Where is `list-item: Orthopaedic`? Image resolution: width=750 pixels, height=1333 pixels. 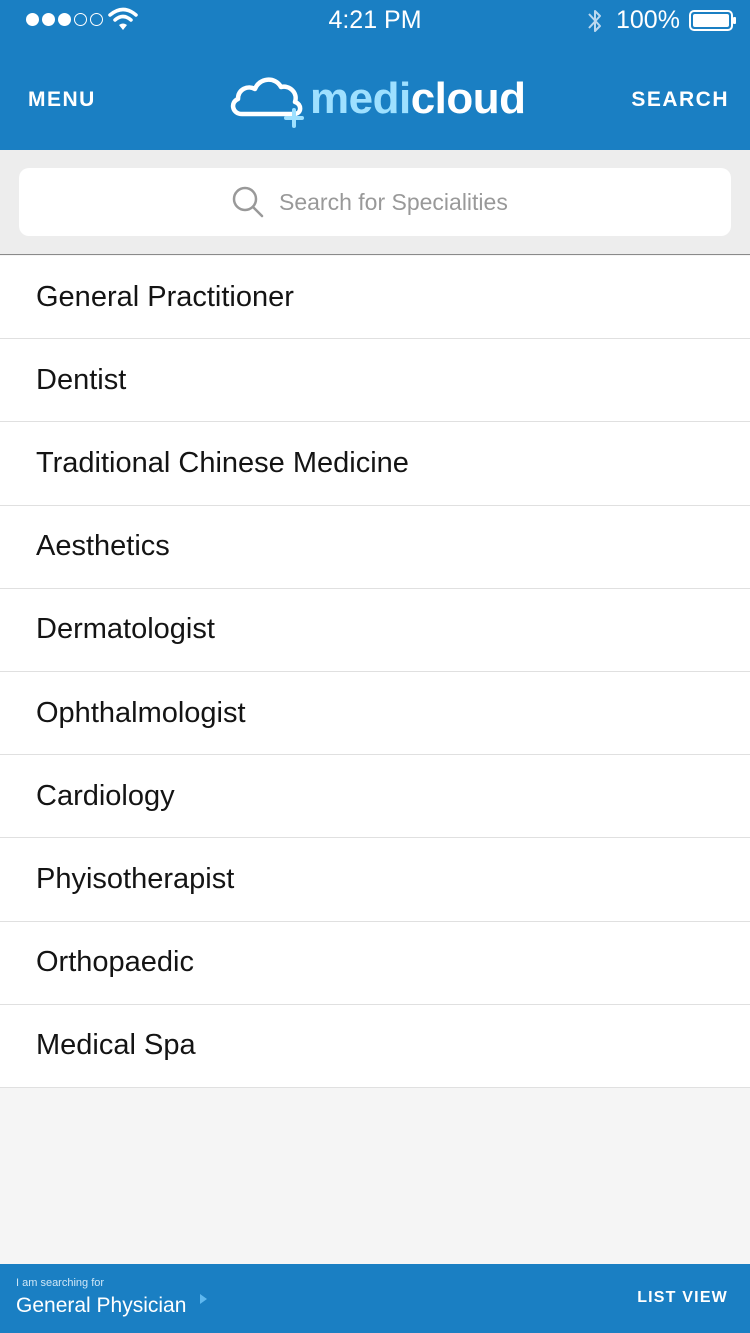 list-item: Orthopaedic is located at coordinates (375, 963).